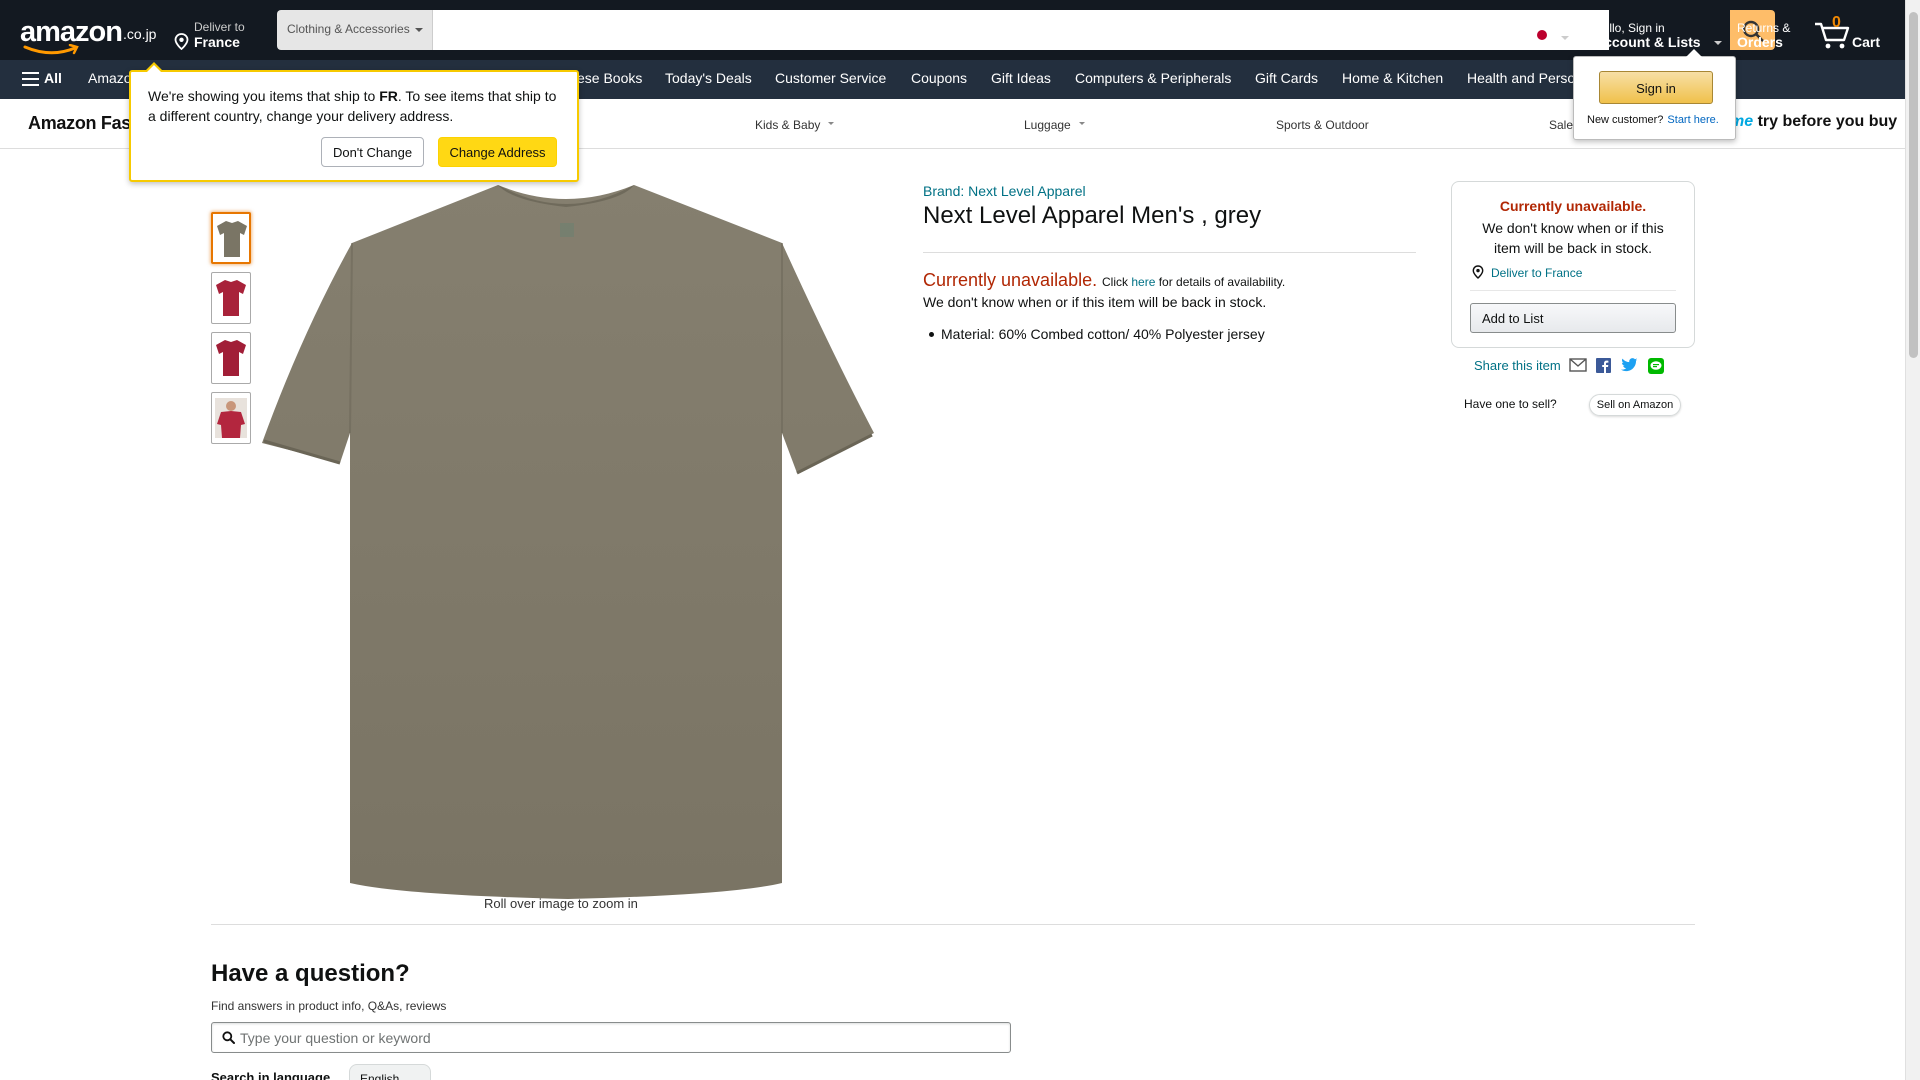  I want to click on tshirt-grey-image, so click(232, 239).